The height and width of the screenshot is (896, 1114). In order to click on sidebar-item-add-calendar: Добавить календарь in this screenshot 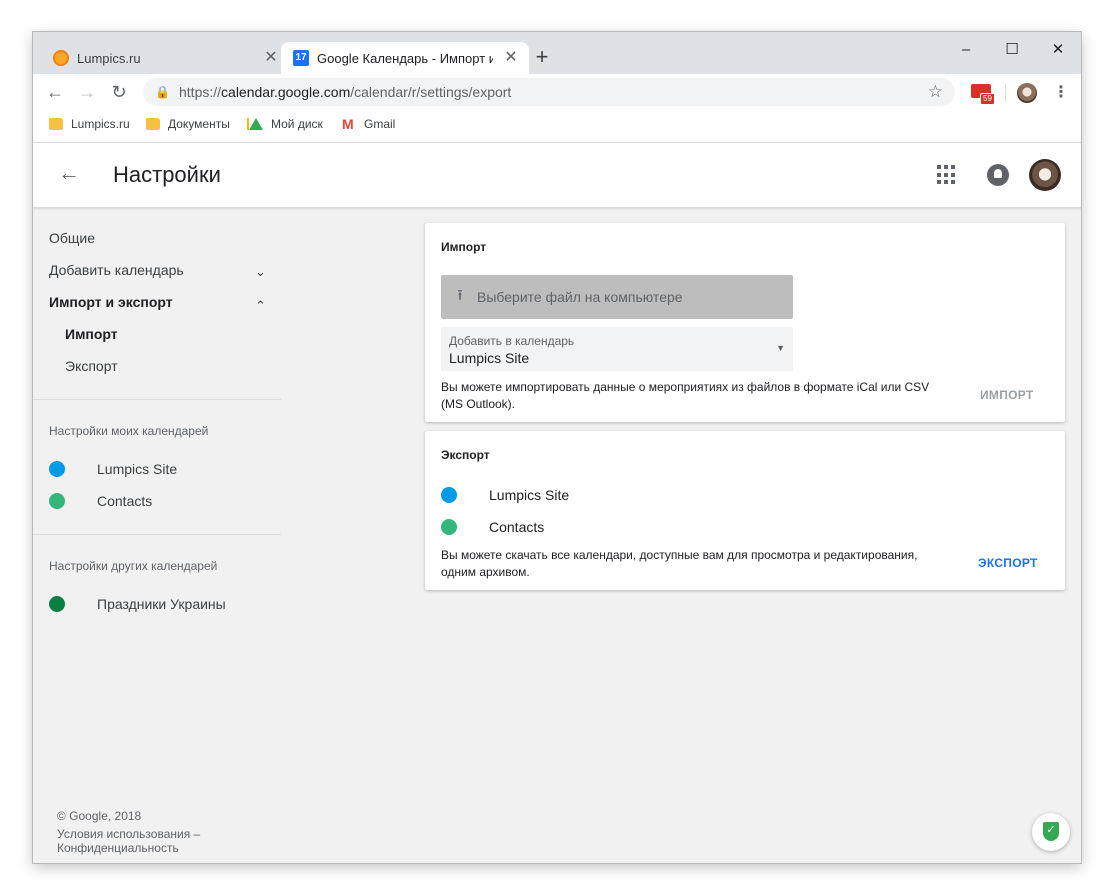, I will do `click(116, 270)`.